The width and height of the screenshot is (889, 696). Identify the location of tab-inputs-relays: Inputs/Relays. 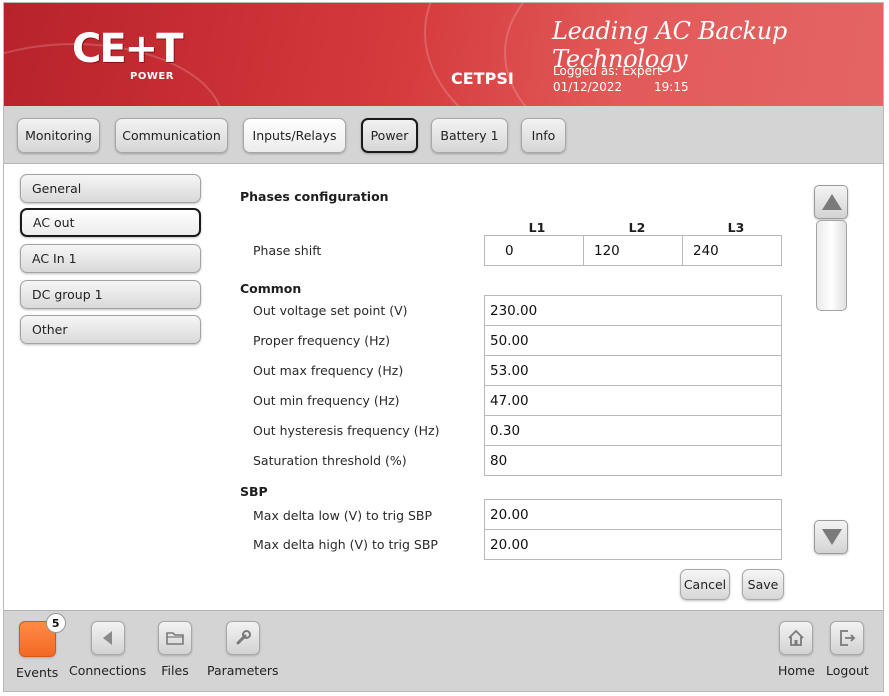
(294, 135).